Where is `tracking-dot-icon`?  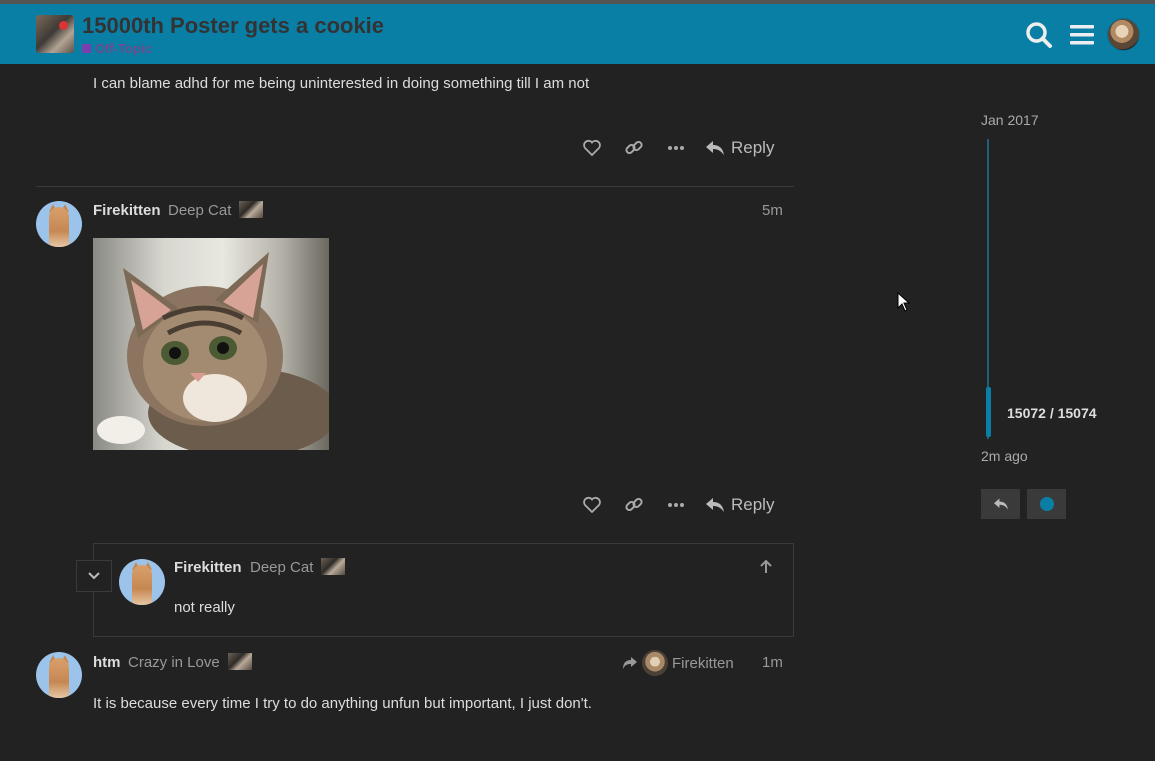
tracking-dot-icon is located at coordinates (1046, 504).